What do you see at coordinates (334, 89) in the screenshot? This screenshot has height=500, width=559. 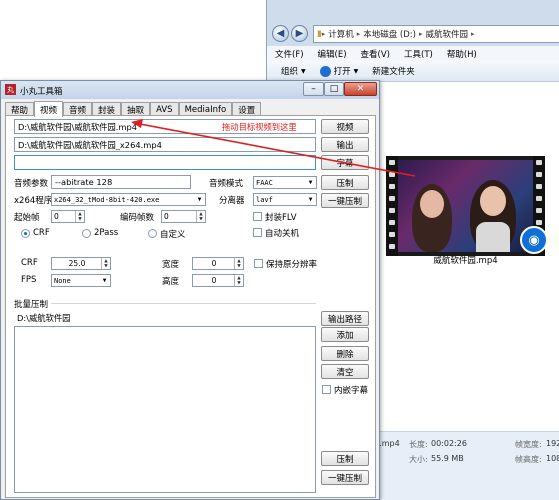 I see `maximize-icon: □` at bounding box center [334, 89].